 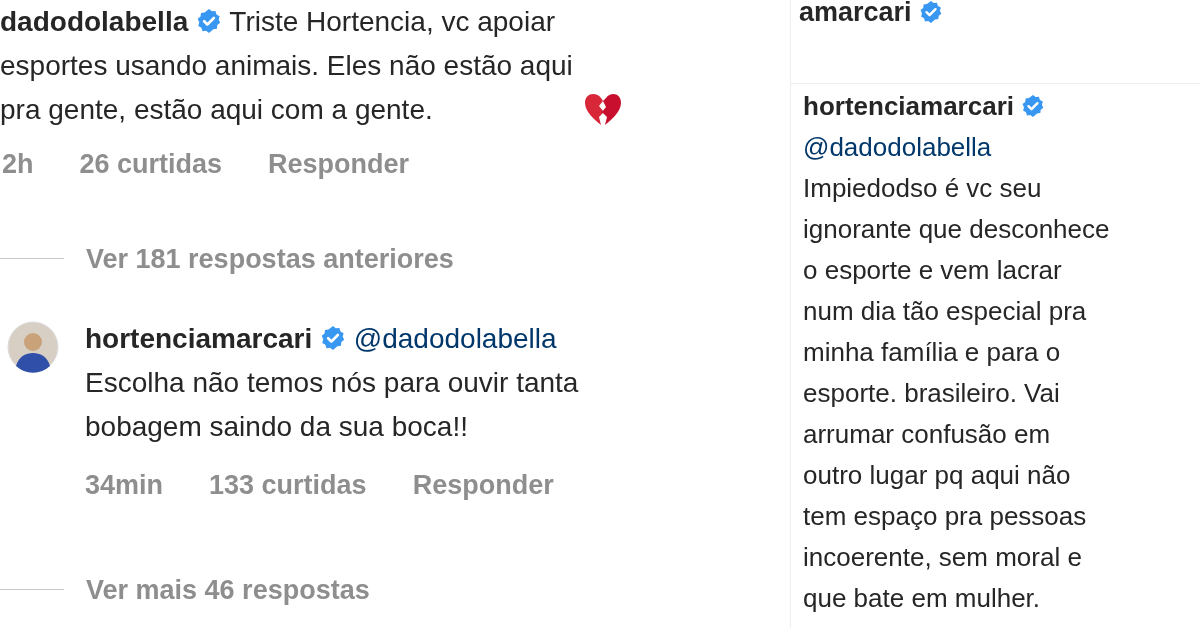 What do you see at coordinates (286, 88) in the screenshot?
I see `comment-text: esportes usando animais. Eles não estão aqui pra gente, estão aqui com a gente.` at bounding box center [286, 88].